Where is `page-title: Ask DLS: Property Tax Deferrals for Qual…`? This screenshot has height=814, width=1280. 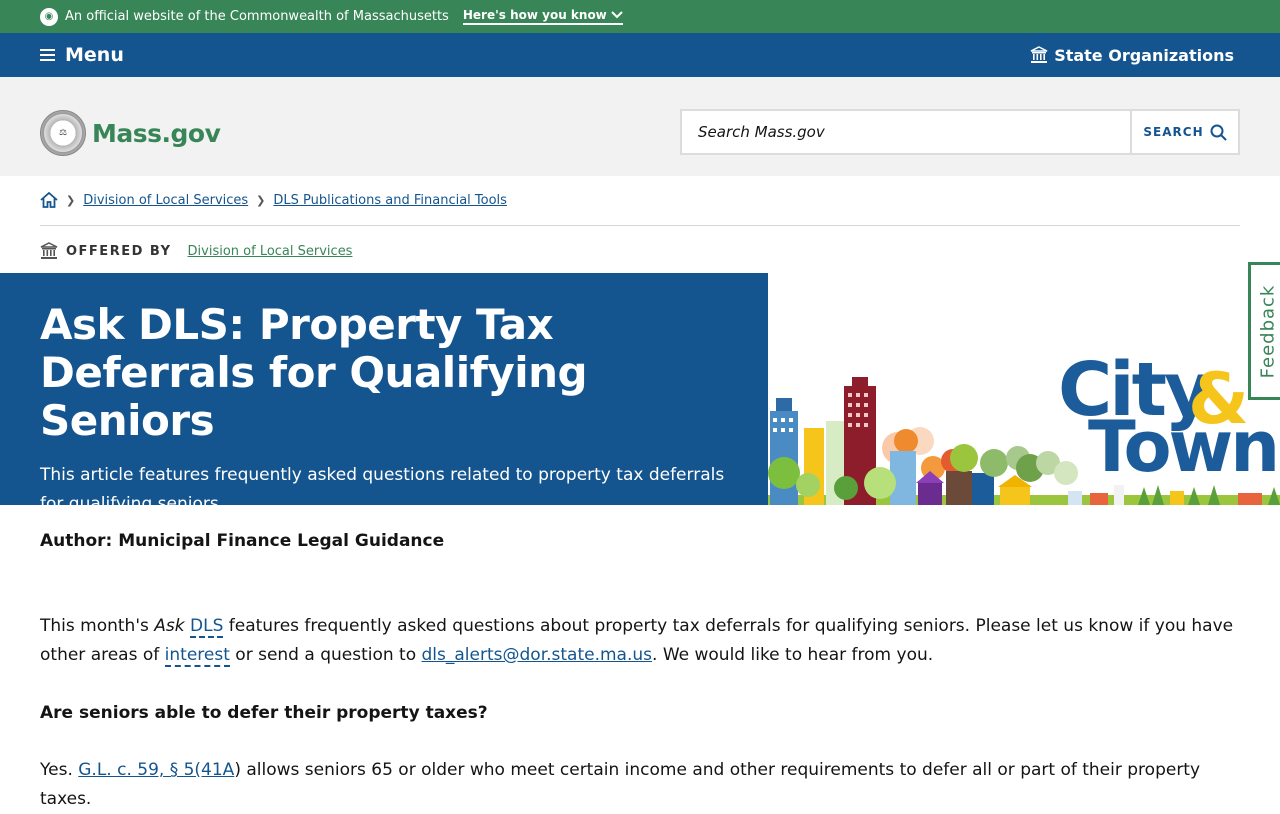 page-title: Ask DLS: Property Tax Deferrals for Qual… is located at coordinates (314, 372).